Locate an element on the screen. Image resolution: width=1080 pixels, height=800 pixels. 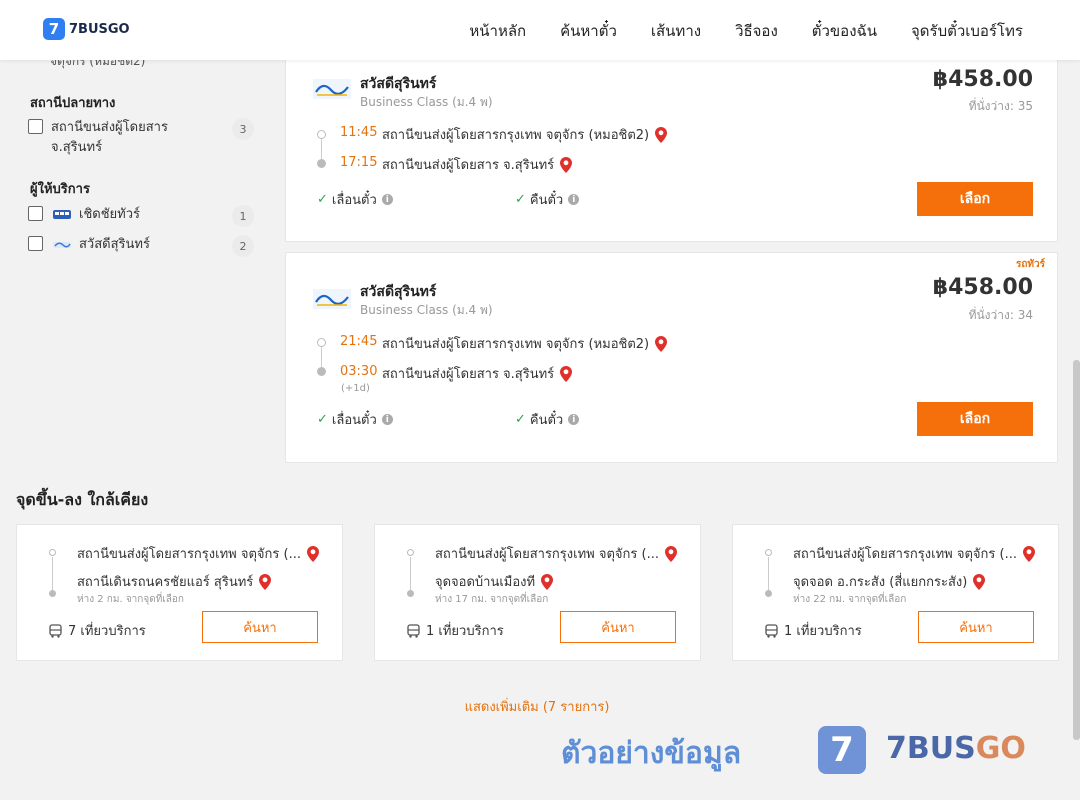
destination-count: 3 is located at coordinates (243, 129).